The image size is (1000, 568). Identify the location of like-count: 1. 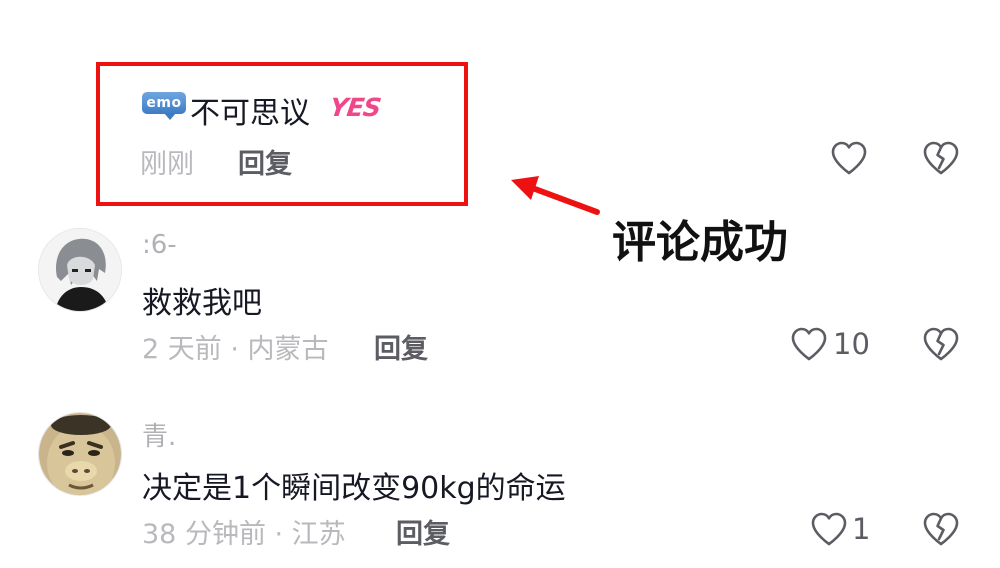
(861, 529).